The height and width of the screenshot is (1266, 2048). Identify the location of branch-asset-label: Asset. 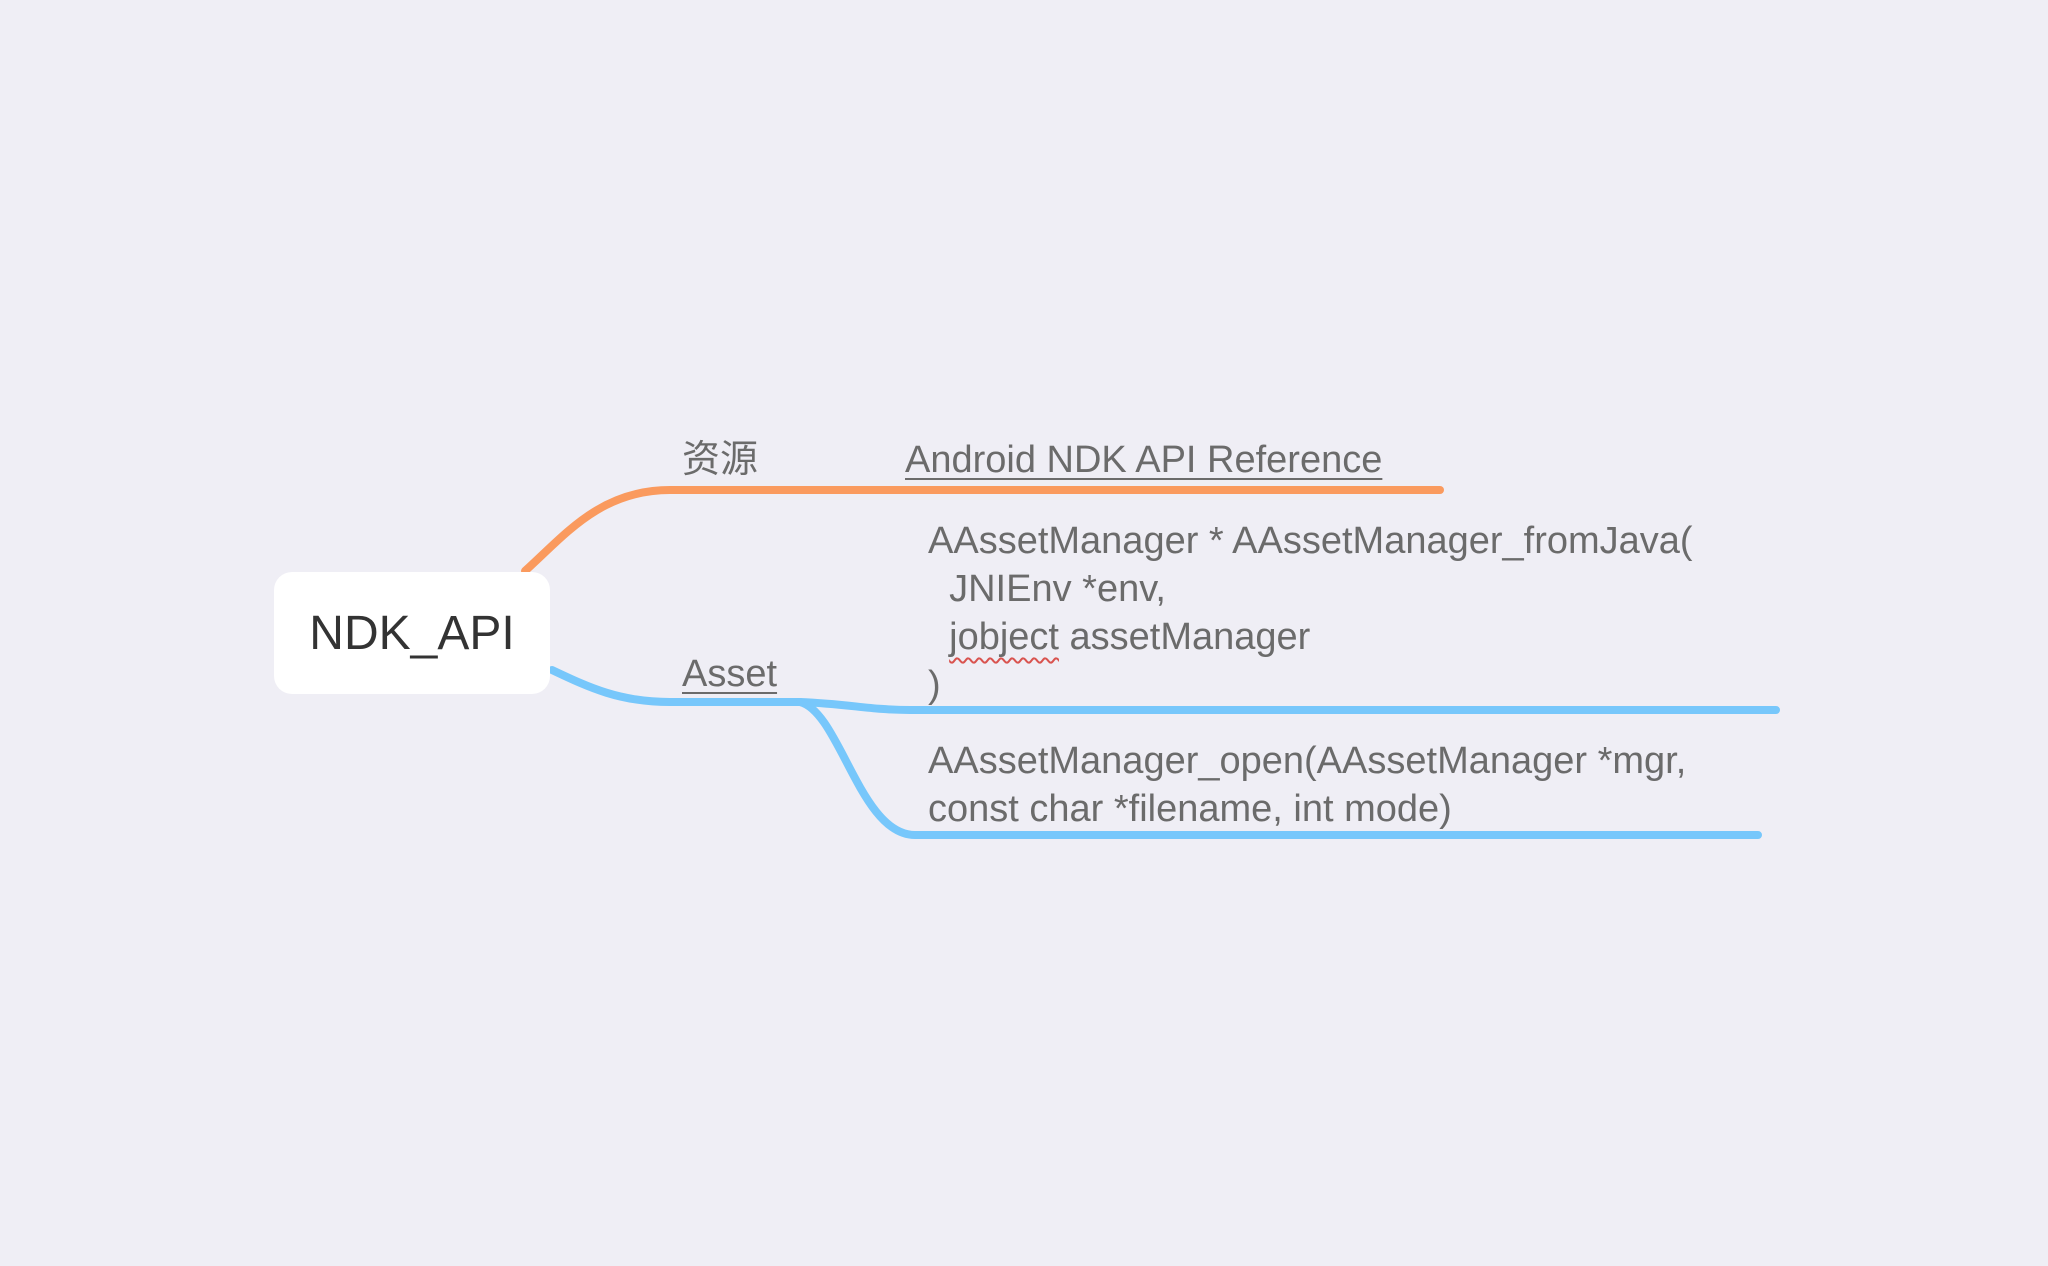
(729, 674).